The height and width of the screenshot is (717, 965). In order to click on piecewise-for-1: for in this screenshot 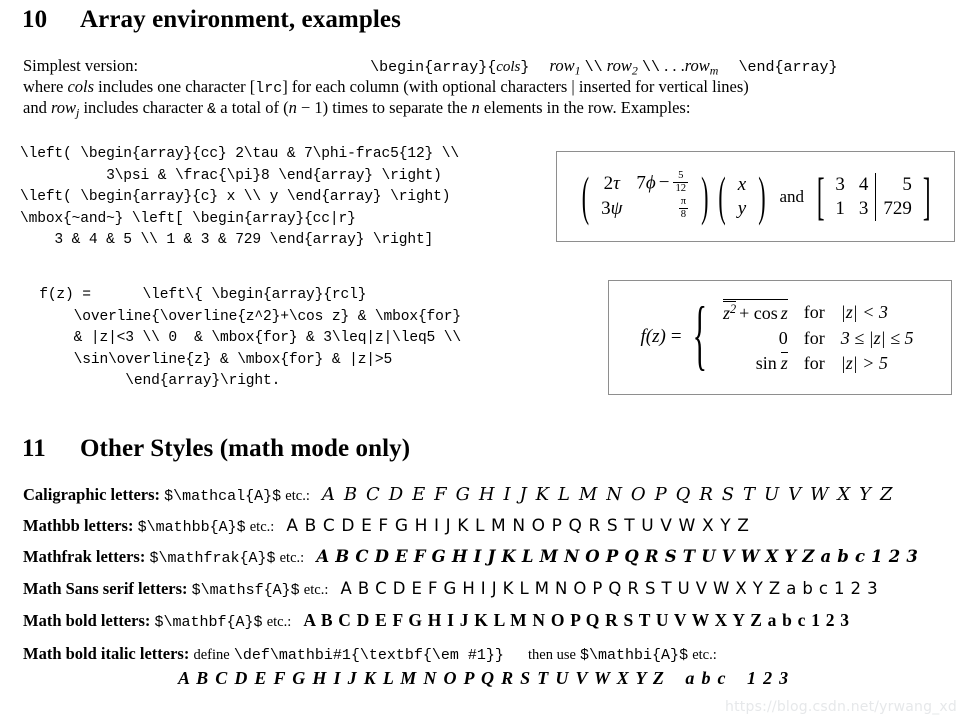, I will do `click(814, 311)`.